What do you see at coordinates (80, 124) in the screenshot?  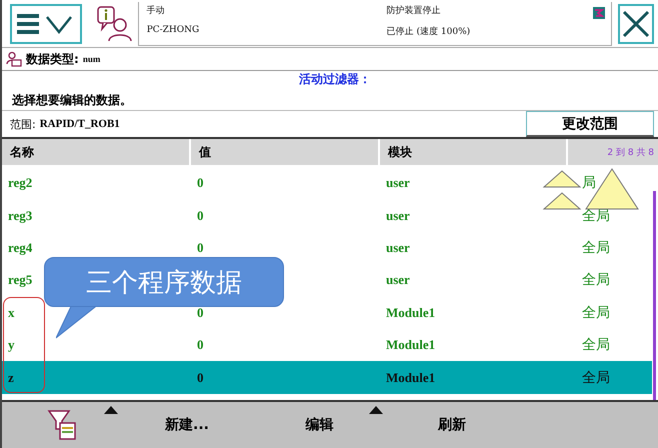 I see `scope-value: RAPID/T_ROB1` at bounding box center [80, 124].